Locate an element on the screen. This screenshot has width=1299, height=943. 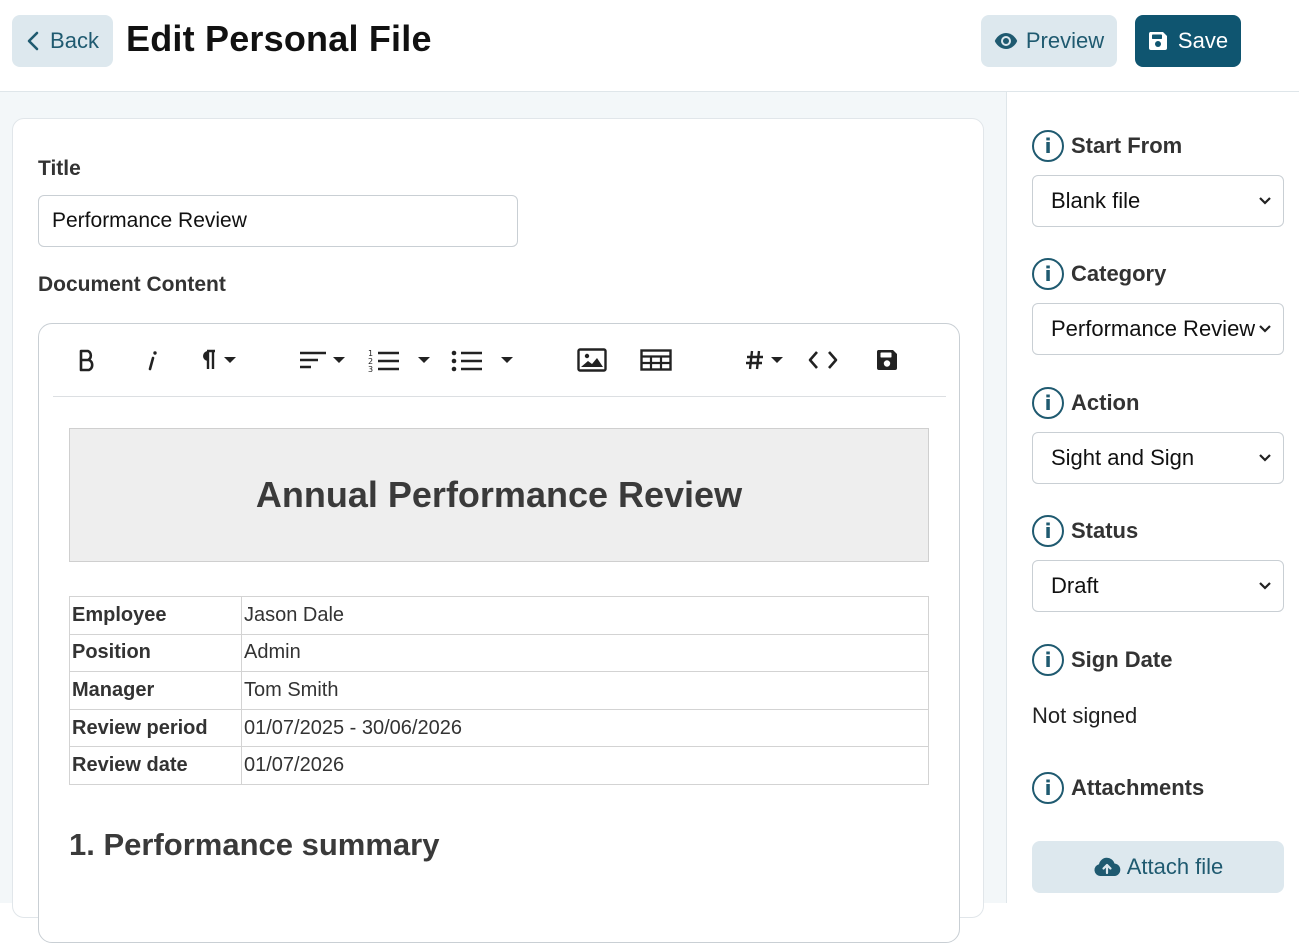
insert-image-button is located at coordinates (592, 360).